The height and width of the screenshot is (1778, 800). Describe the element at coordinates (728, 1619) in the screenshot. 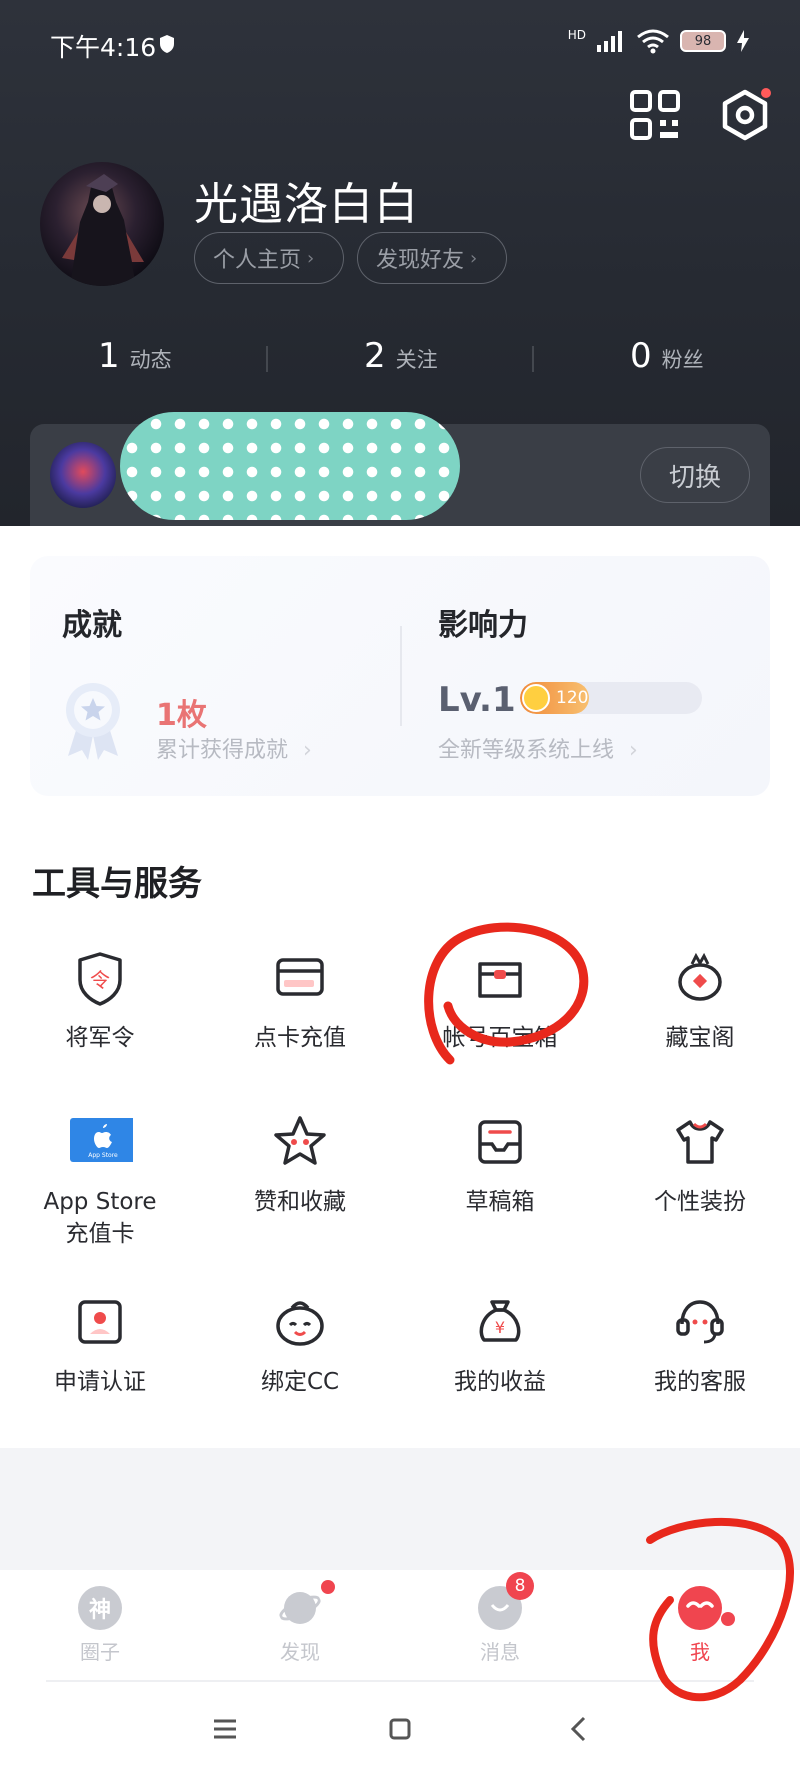

I see `me-notification-dot` at that location.